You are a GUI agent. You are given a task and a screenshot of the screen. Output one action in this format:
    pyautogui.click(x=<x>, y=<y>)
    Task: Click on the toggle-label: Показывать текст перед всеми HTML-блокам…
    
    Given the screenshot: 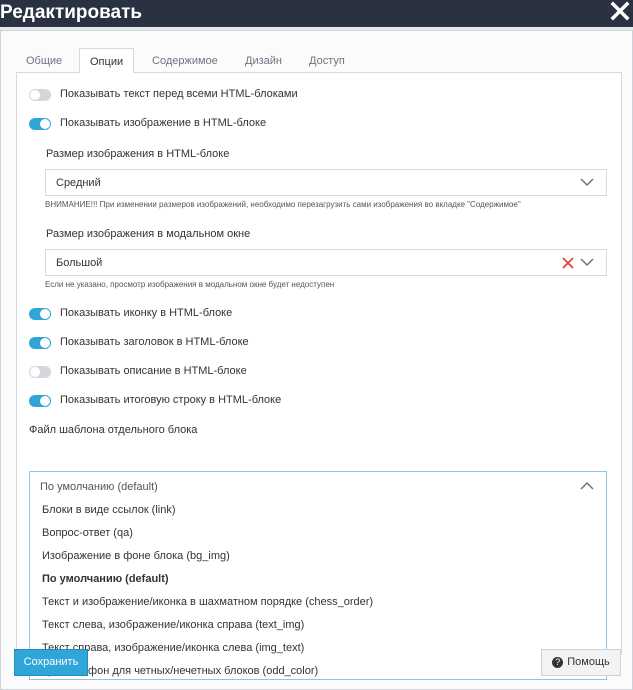 What is the action you would take?
    pyautogui.click(x=179, y=94)
    